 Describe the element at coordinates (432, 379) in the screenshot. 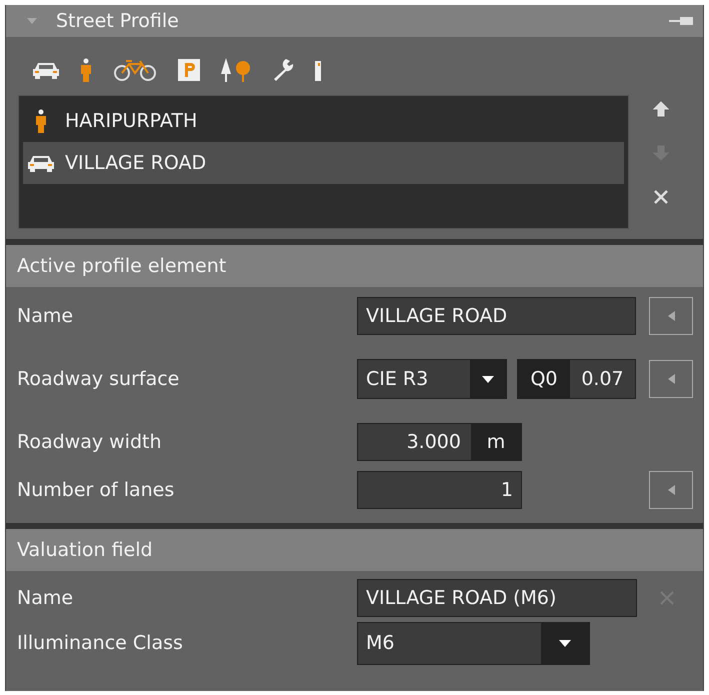

I see `surface-dropdown: CIE R3` at that location.